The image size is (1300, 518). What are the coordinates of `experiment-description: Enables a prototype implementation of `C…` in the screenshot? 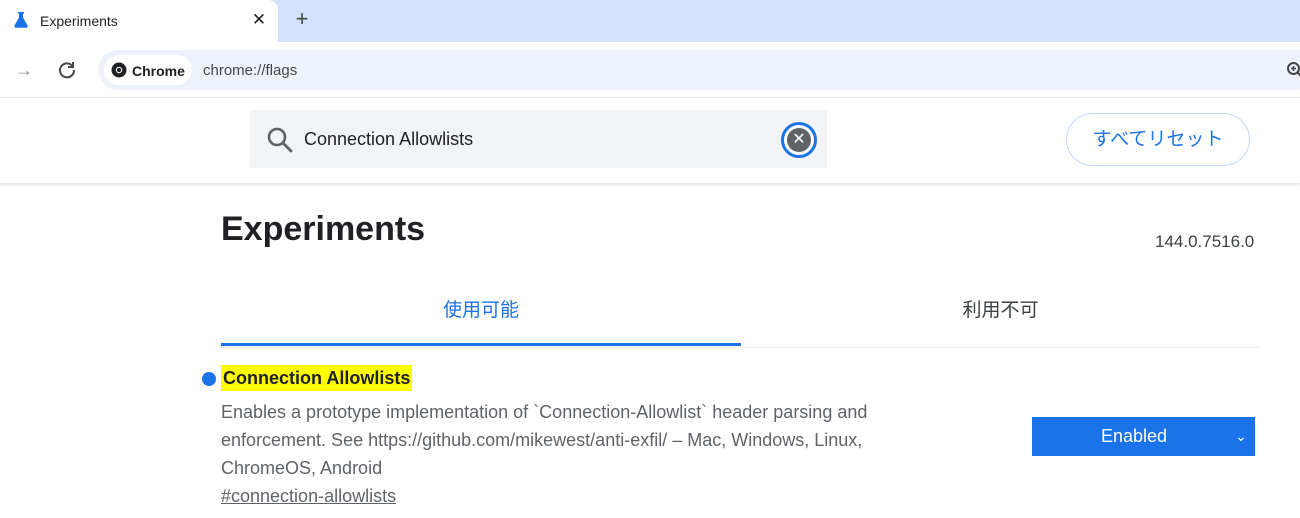 It's located at (544, 440).